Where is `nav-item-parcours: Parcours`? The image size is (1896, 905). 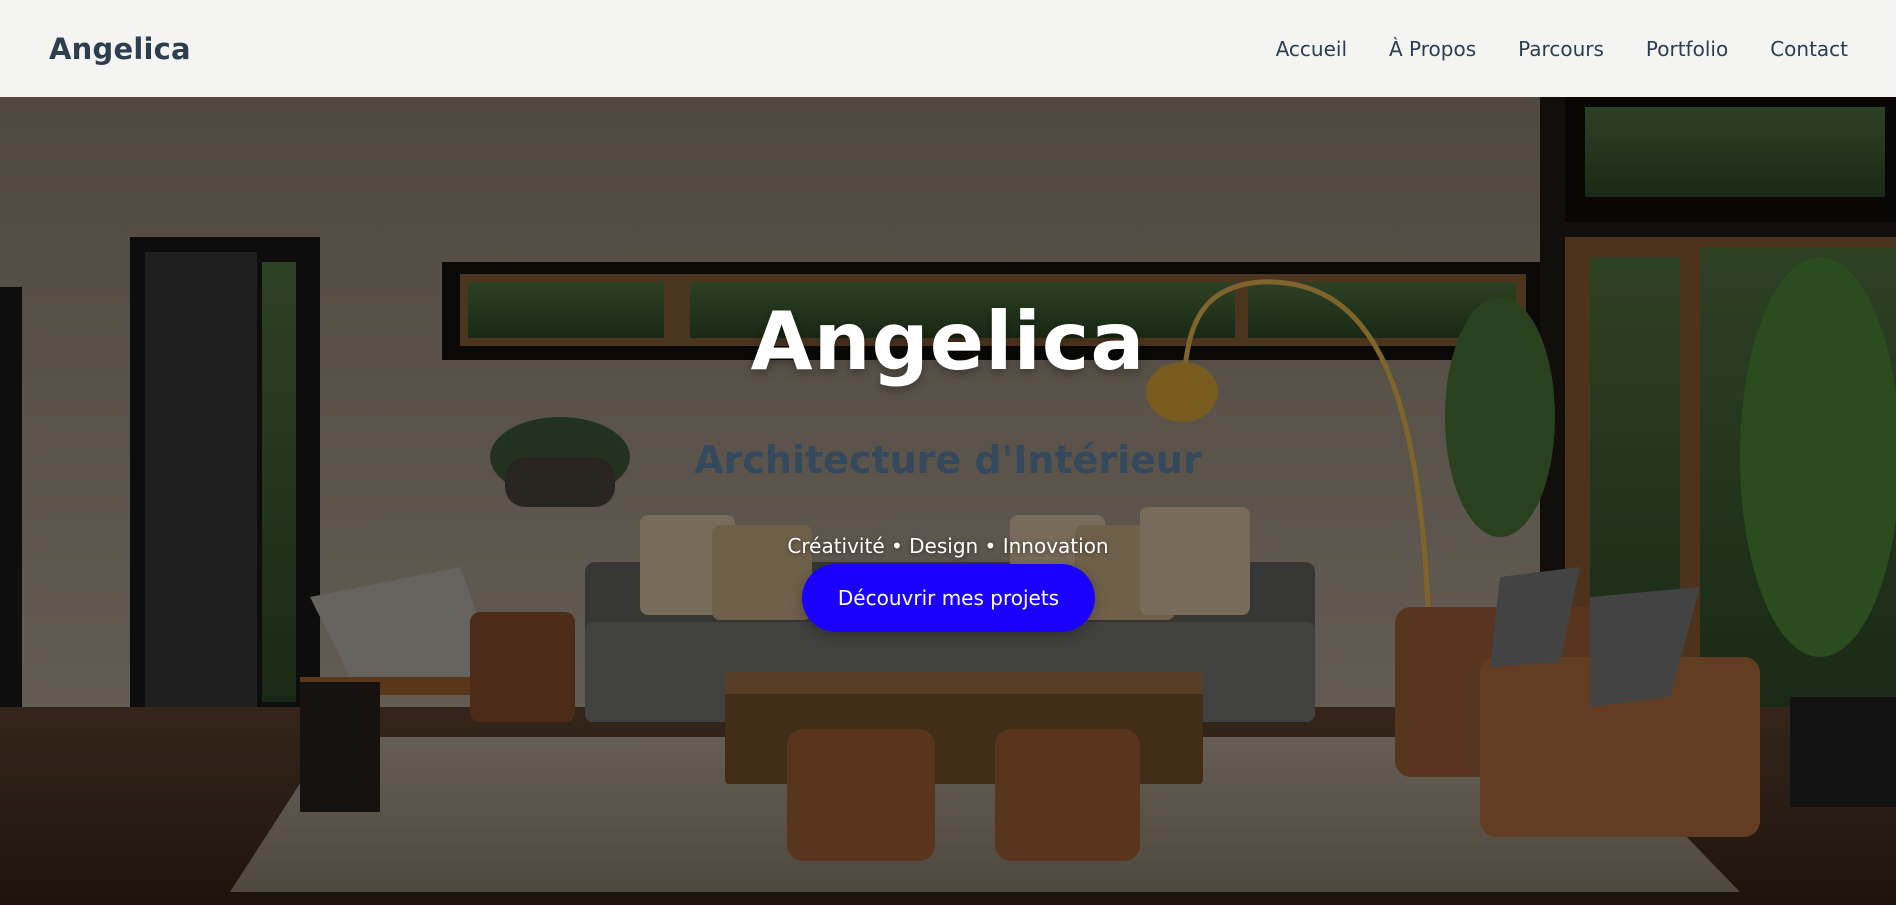 nav-item-parcours: Parcours is located at coordinates (1561, 49).